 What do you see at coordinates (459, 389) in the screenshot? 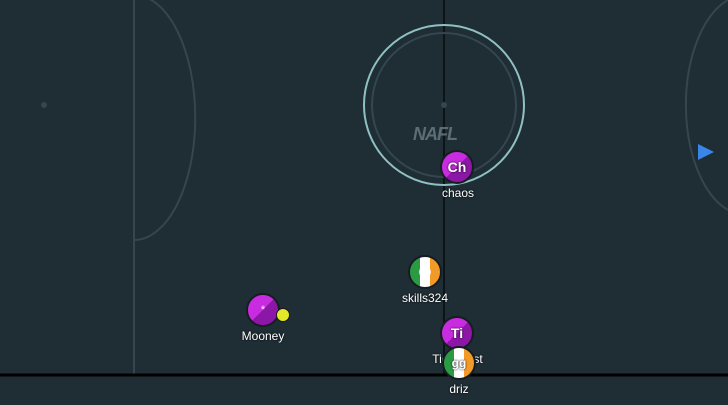
I see `player-name-driz: driz` at bounding box center [459, 389].